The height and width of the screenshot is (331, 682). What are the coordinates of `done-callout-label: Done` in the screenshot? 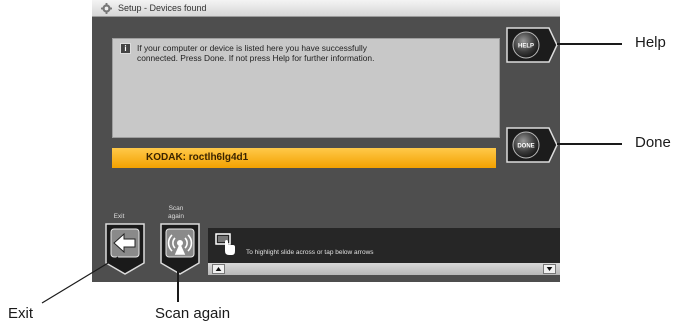 It's located at (653, 142).